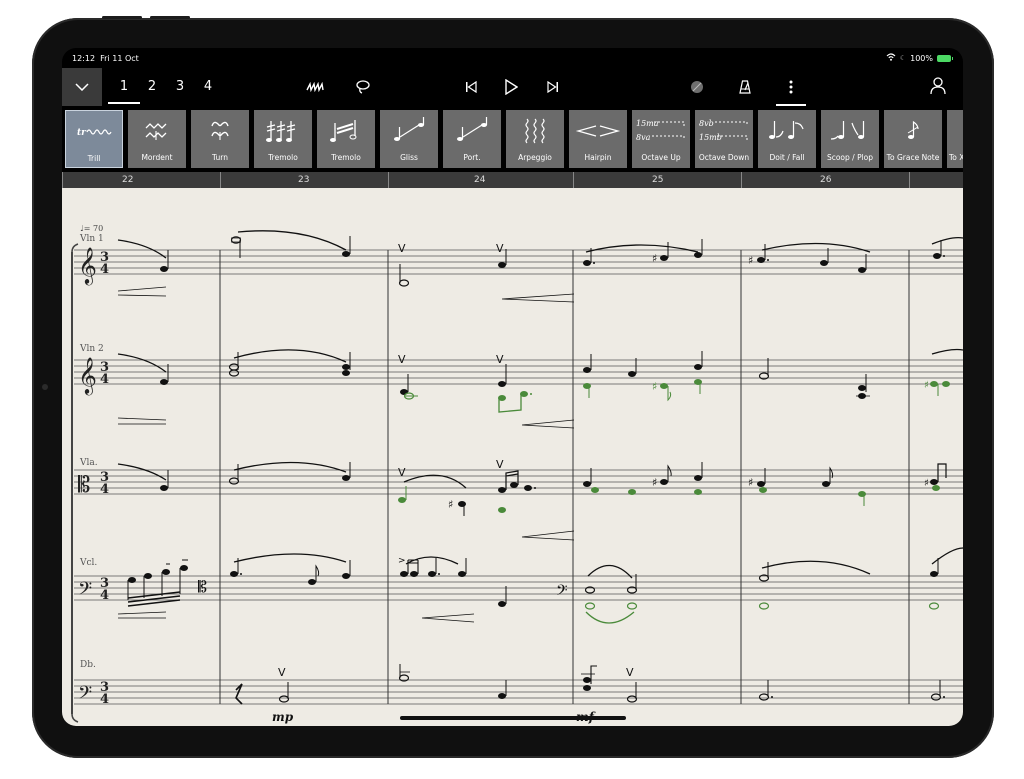  I want to click on metronome-button, so click(745, 87).